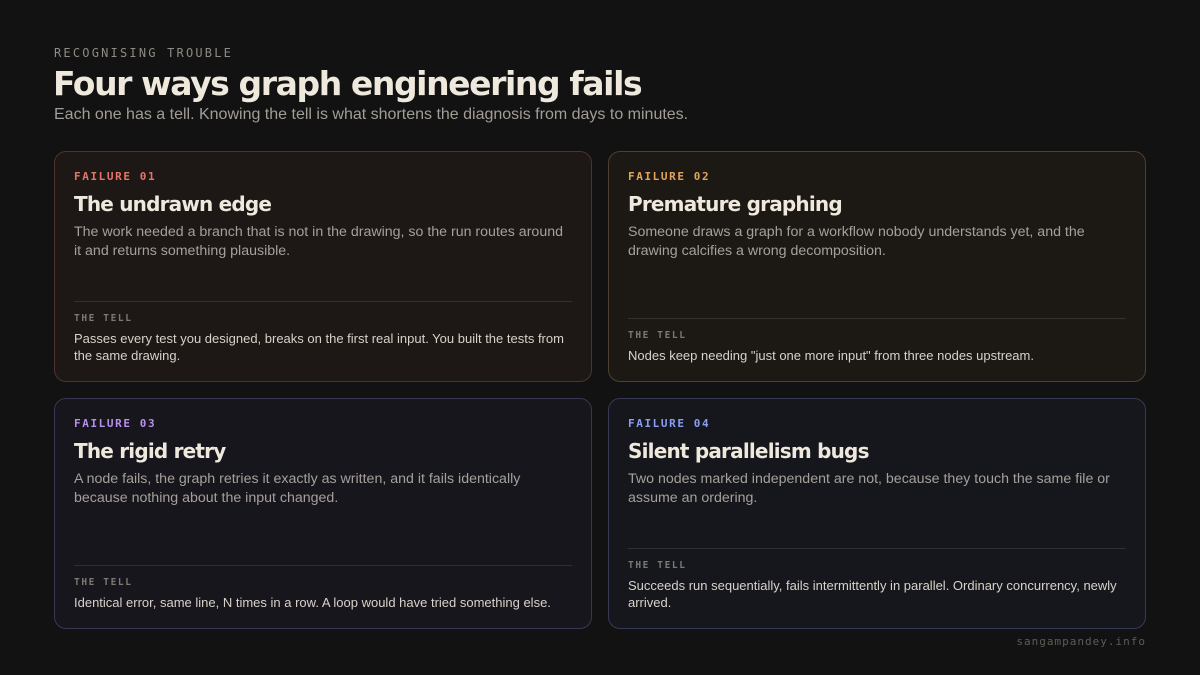 The image size is (1200, 675). I want to click on site-credit: sangampandey.info, so click(1081, 641).